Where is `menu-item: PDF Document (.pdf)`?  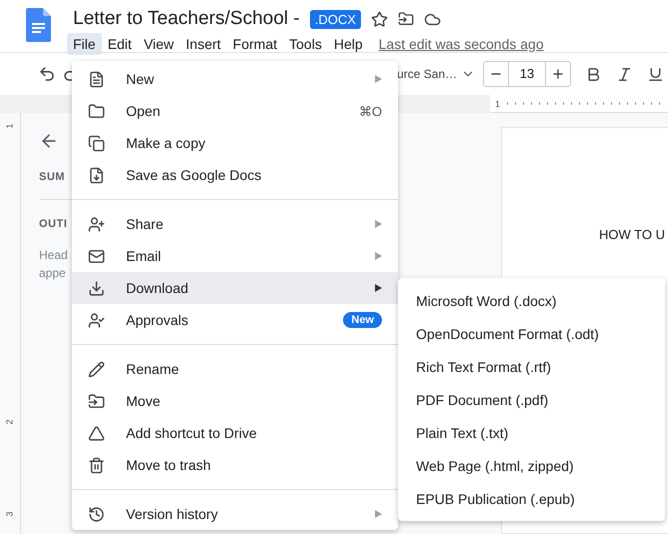
menu-item: PDF Document (.pdf) is located at coordinates (531, 399).